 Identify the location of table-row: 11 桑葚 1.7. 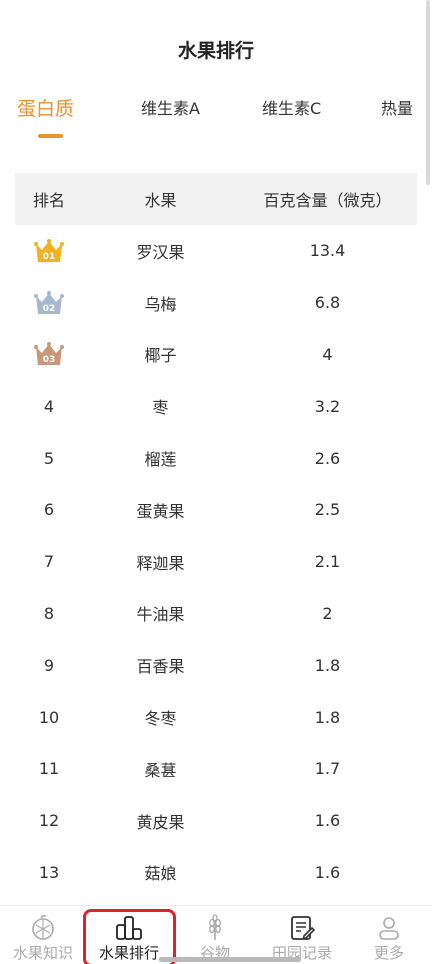
(216, 769).